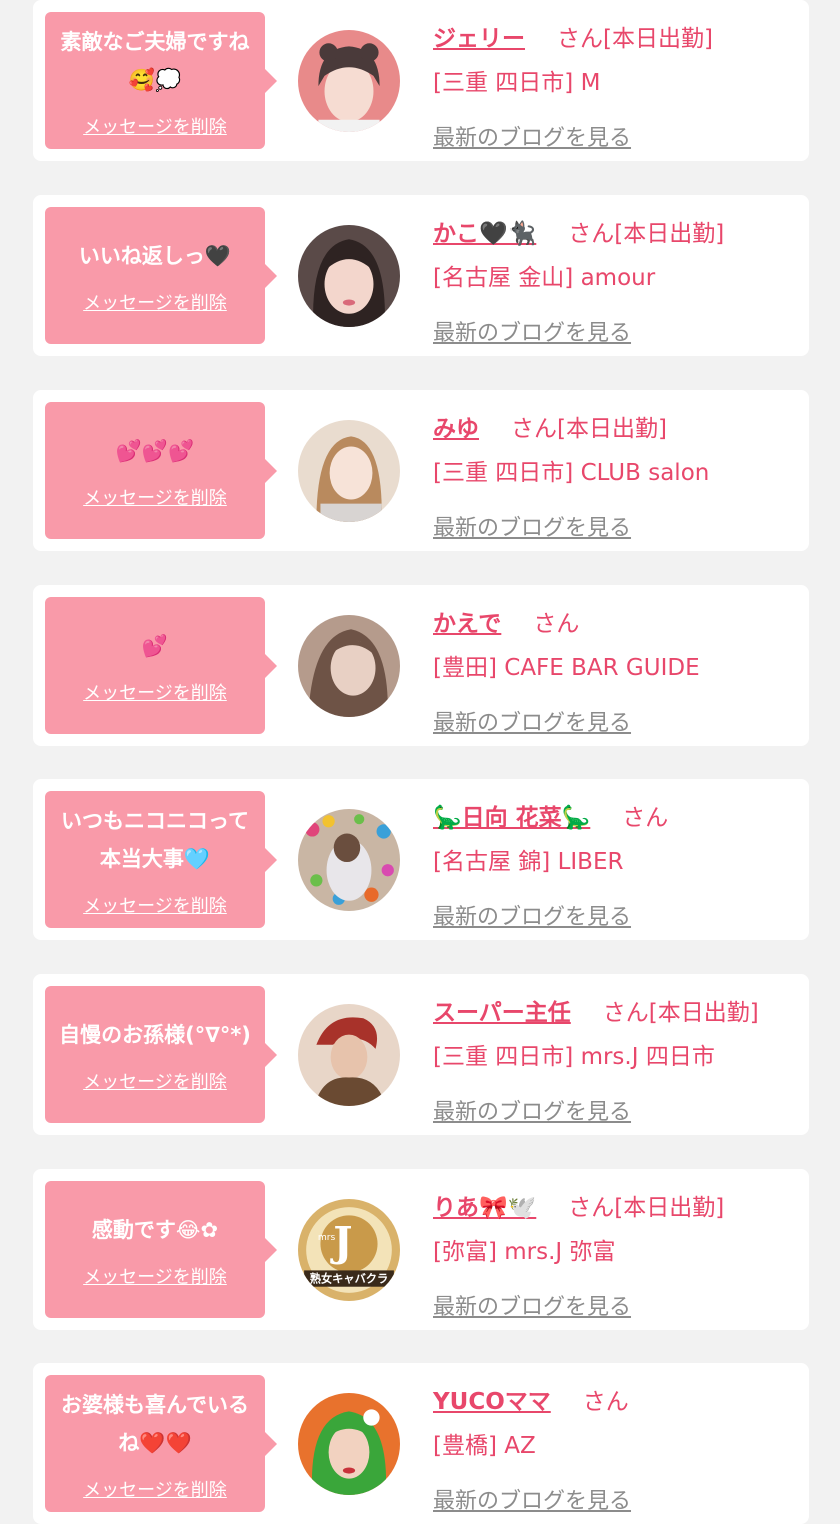  Describe the element at coordinates (492, 1402) in the screenshot. I see `member-name-link: YUCOママ` at that location.